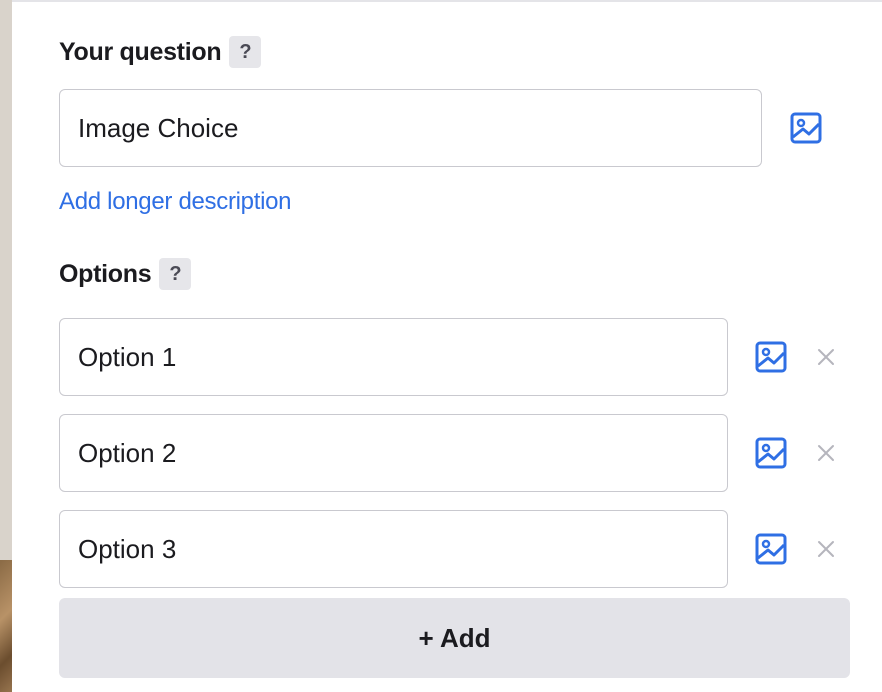 This screenshot has width=882, height=692. What do you see at coordinates (105, 273) in the screenshot?
I see `options-label: Options` at bounding box center [105, 273].